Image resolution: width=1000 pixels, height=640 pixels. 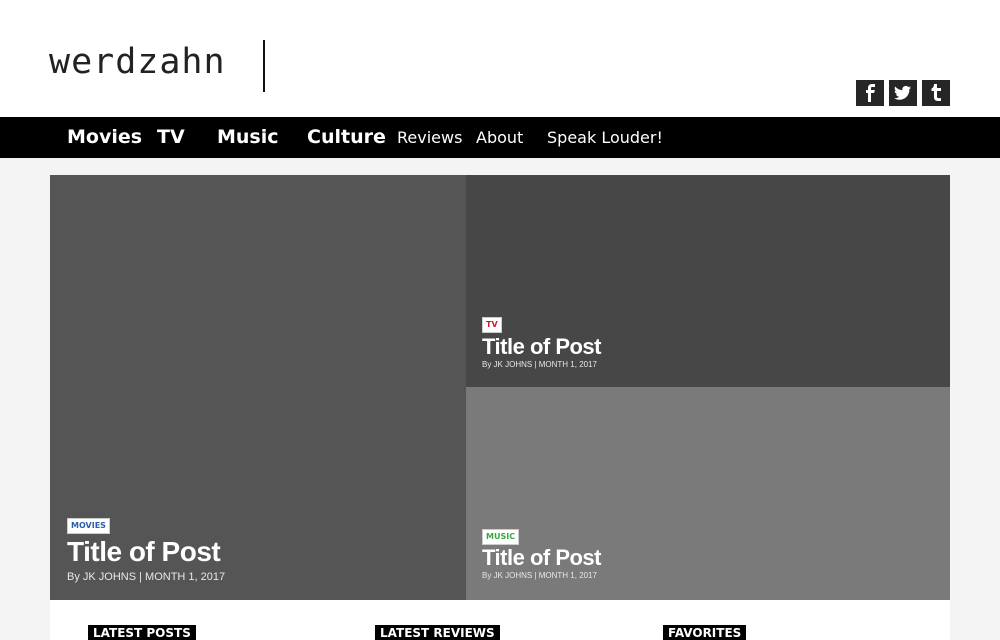 I want to click on nav-item-music: Music, so click(x=248, y=137).